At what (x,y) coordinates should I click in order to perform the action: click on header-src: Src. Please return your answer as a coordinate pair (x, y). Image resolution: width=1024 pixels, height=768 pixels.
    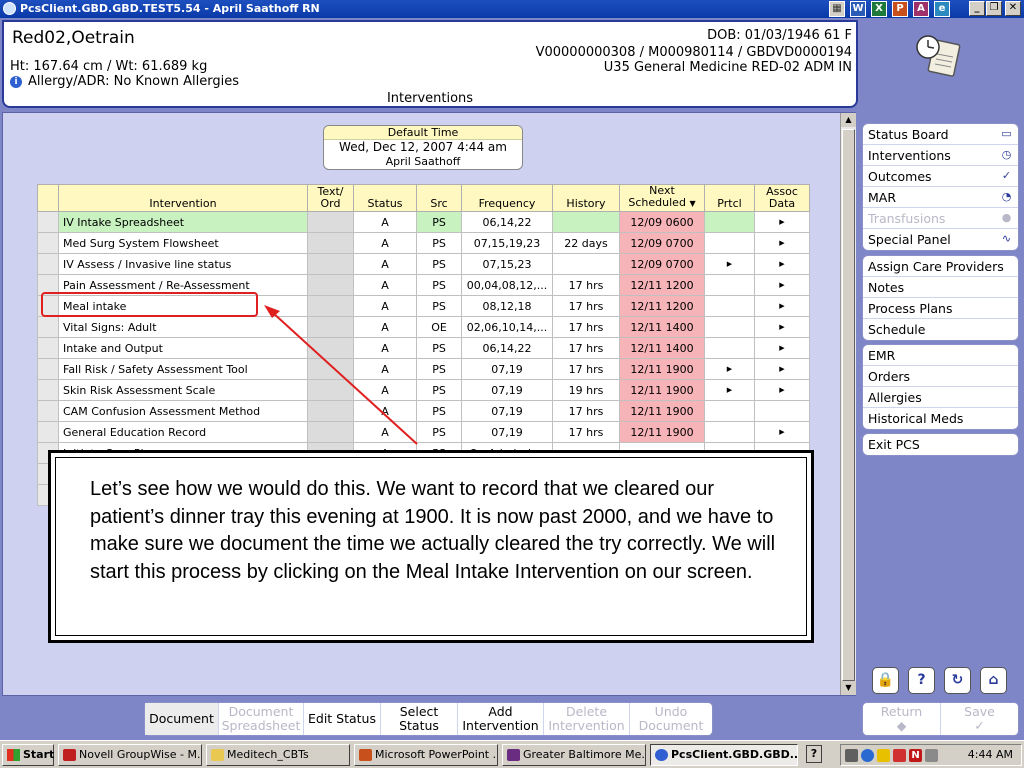
    Looking at the image, I should click on (439, 198).